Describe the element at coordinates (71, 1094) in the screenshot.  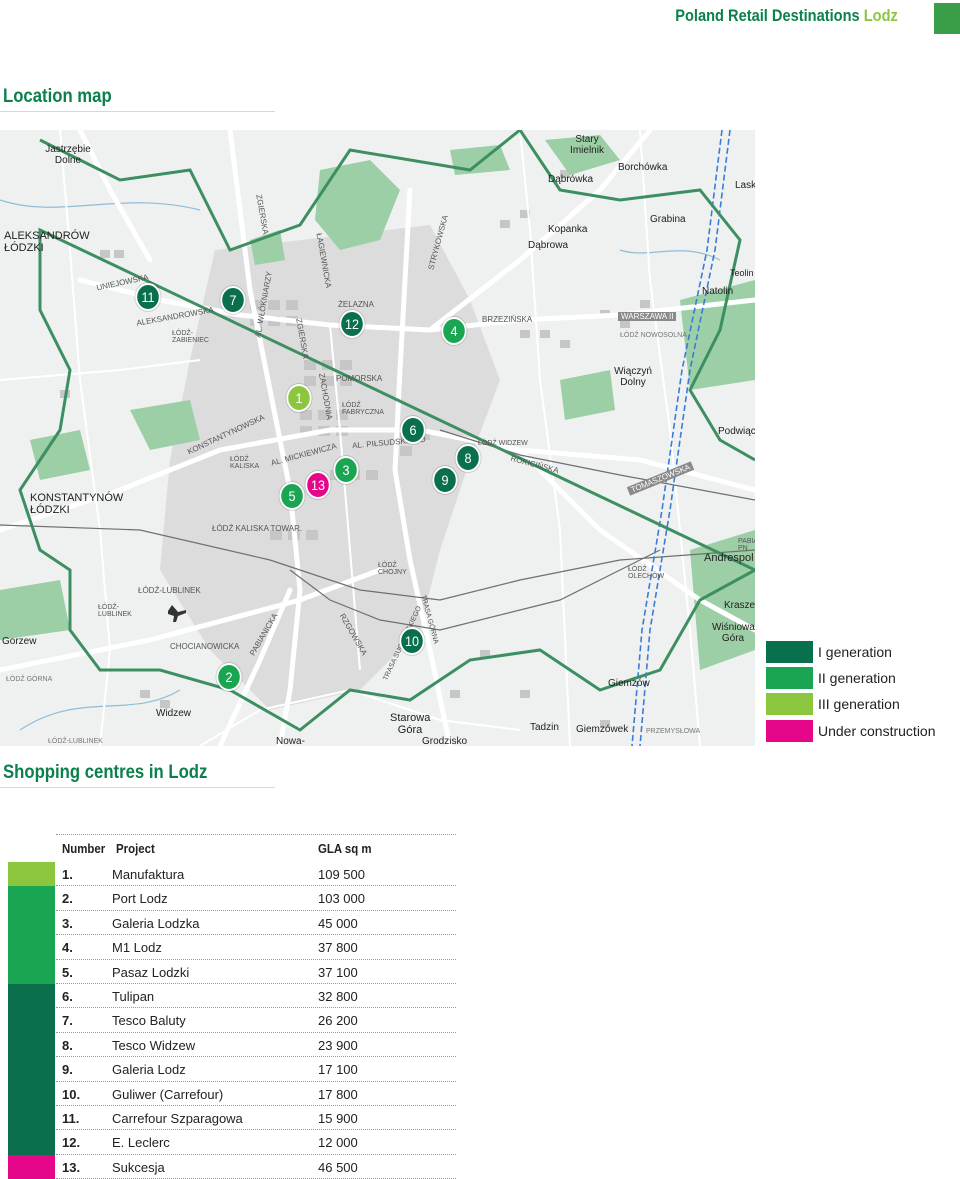
I see `row-number: 10.` at that location.